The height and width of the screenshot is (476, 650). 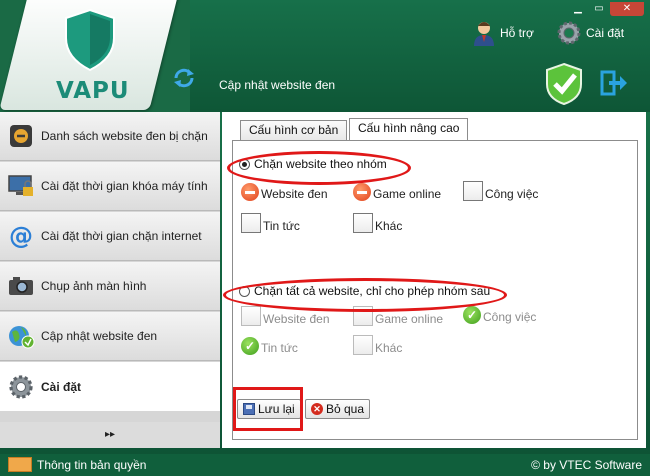 I want to click on internet-icon: @, so click(x=21, y=236).